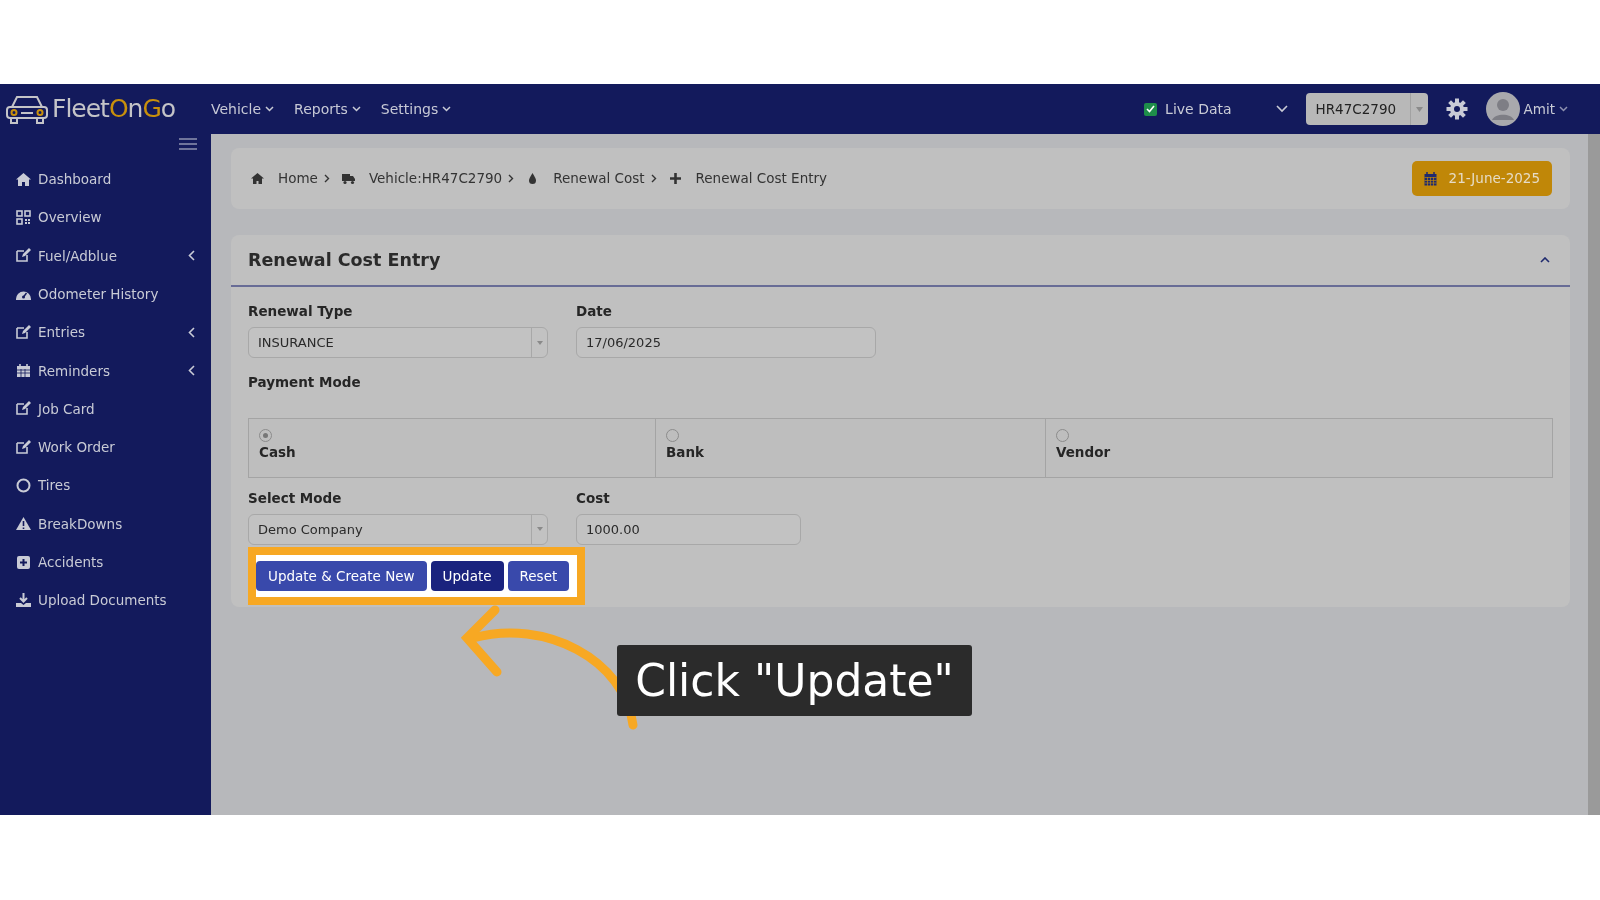 Image resolution: width=1600 pixels, height=900 pixels. I want to click on sidebar-item: Entries, so click(105, 332).